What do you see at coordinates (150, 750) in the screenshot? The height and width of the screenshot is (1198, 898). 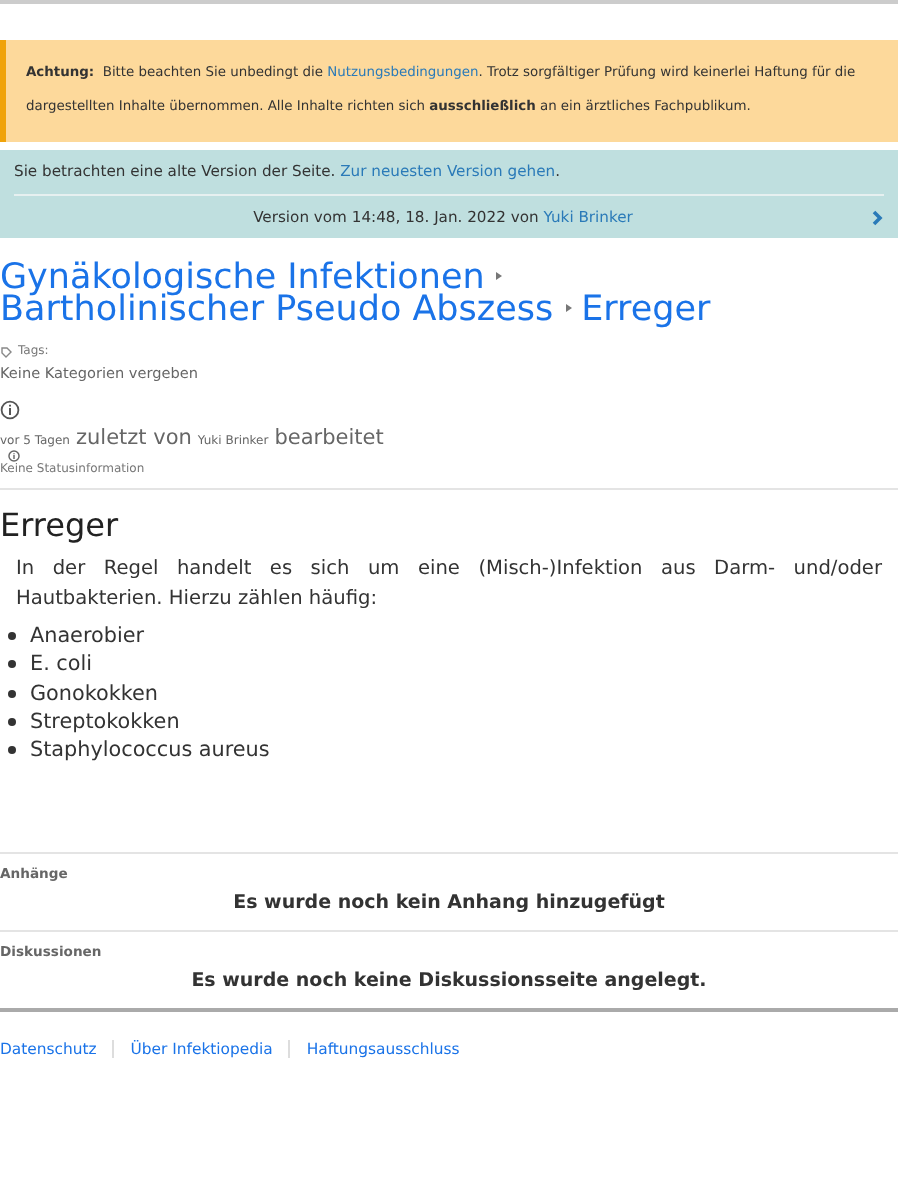 I see `list-item: Staphylococcus aureus` at bounding box center [150, 750].